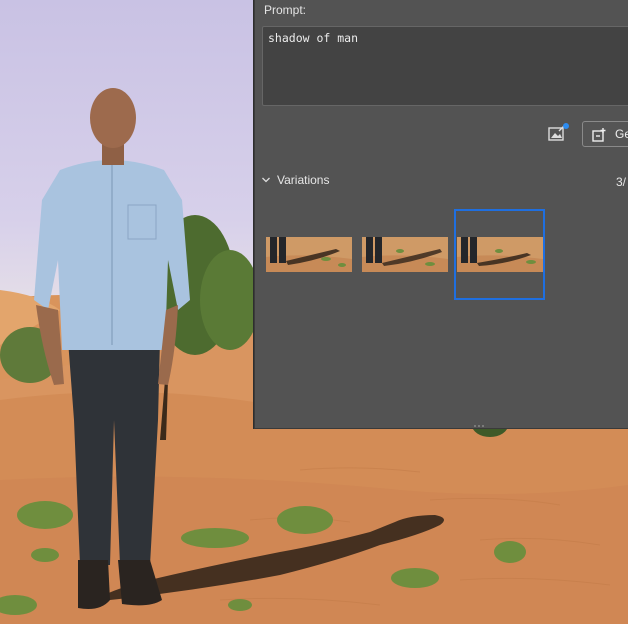 Image resolution: width=628 pixels, height=624 pixels. I want to click on chevron-down-icon, so click(266, 180).